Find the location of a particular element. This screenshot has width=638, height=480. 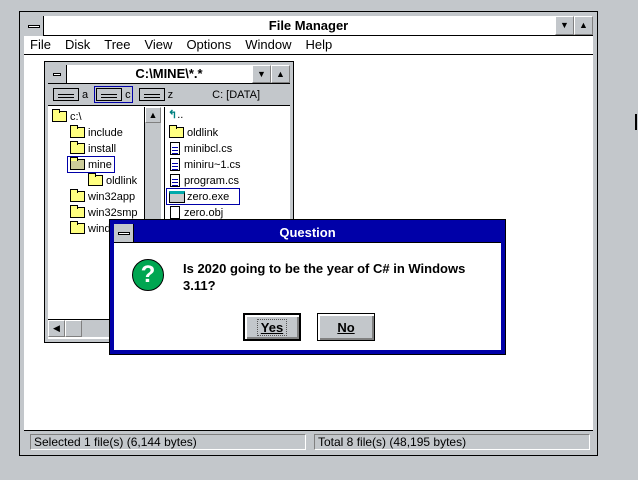

volume-label: C: [DATA] is located at coordinates (236, 94).